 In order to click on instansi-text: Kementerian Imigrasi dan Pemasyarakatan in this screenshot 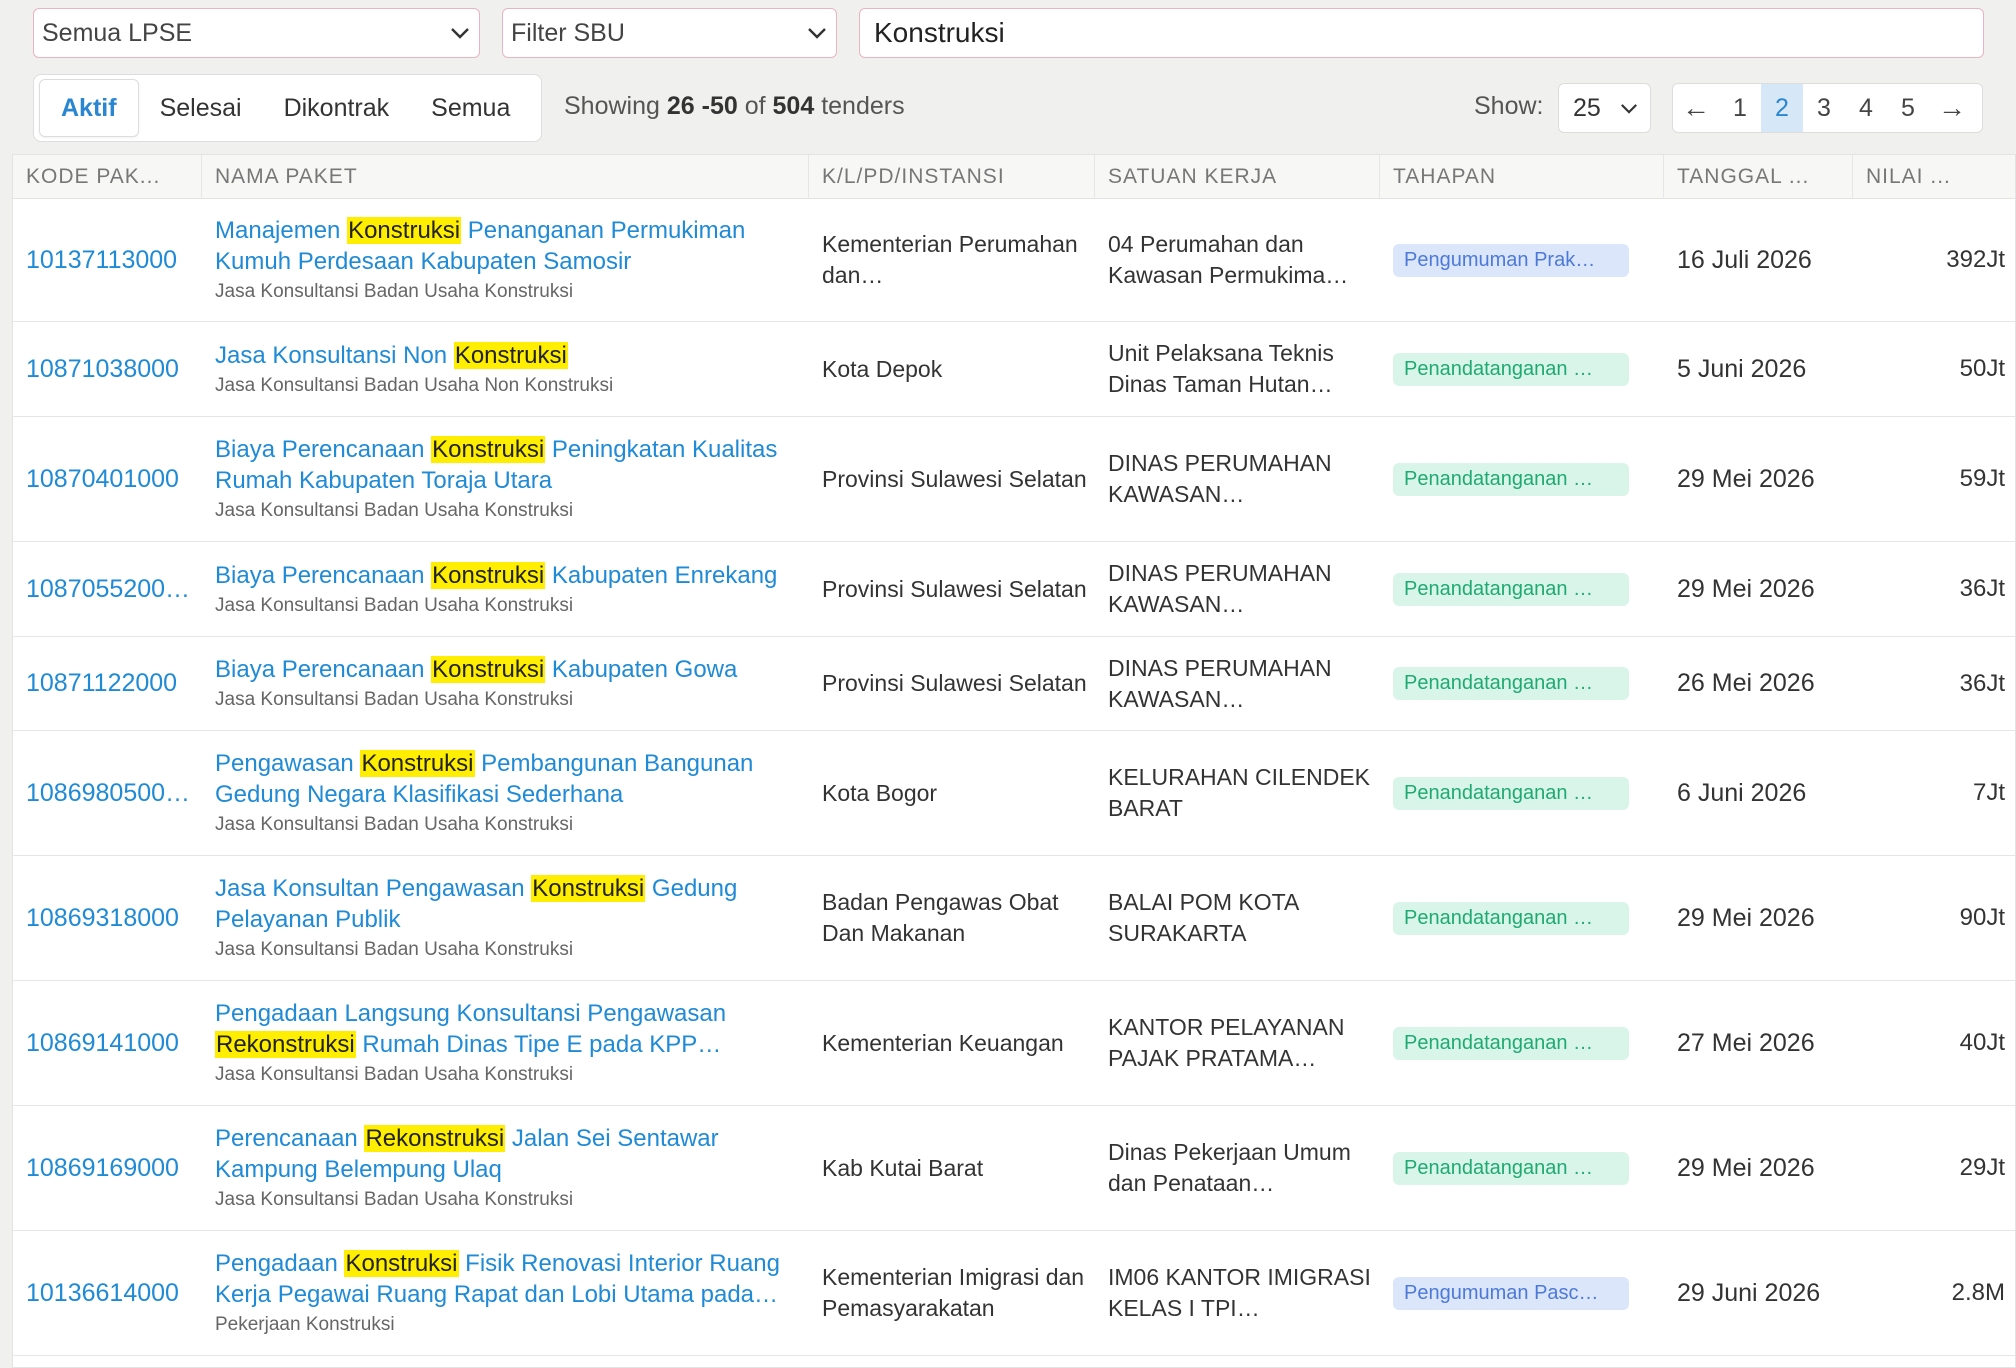, I will do `click(953, 1292)`.